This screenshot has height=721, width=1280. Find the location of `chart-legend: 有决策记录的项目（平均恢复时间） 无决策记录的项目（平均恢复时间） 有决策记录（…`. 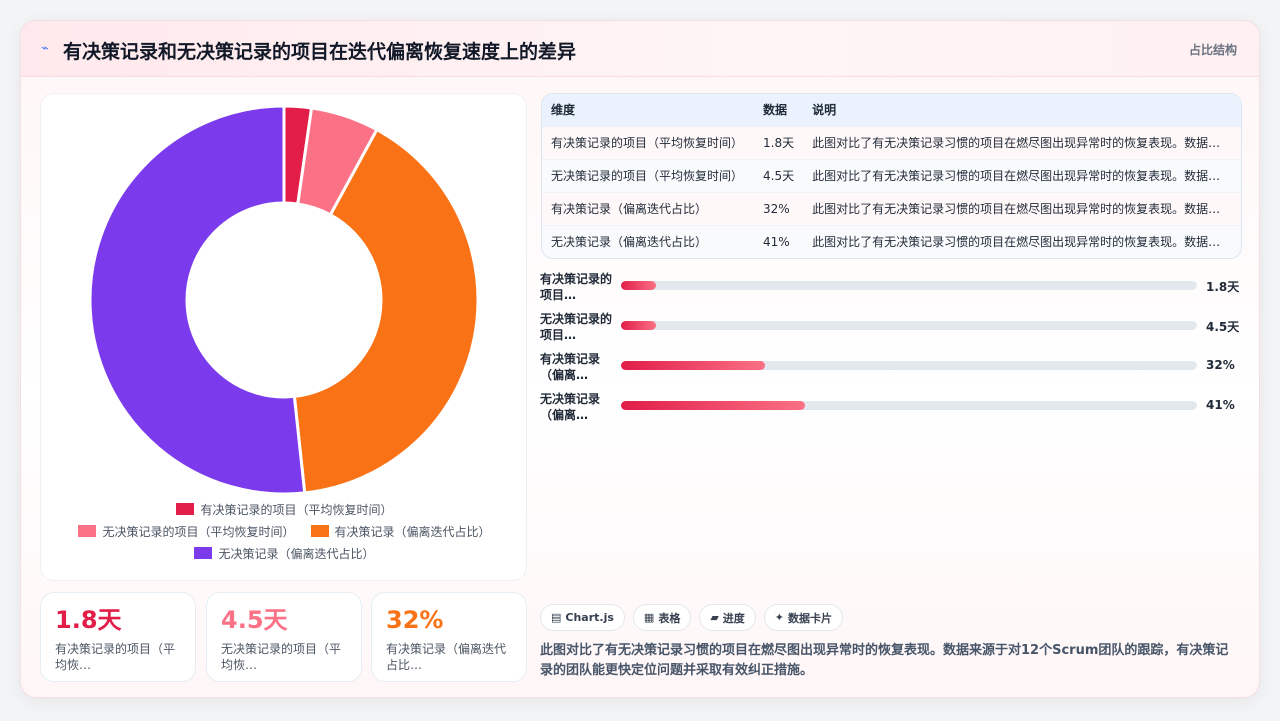

chart-legend: 有决策记录的项目（平均恢复时间） 无决策记录的项目（平均恢复时间） 有决策记录（… is located at coordinates (284, 531).